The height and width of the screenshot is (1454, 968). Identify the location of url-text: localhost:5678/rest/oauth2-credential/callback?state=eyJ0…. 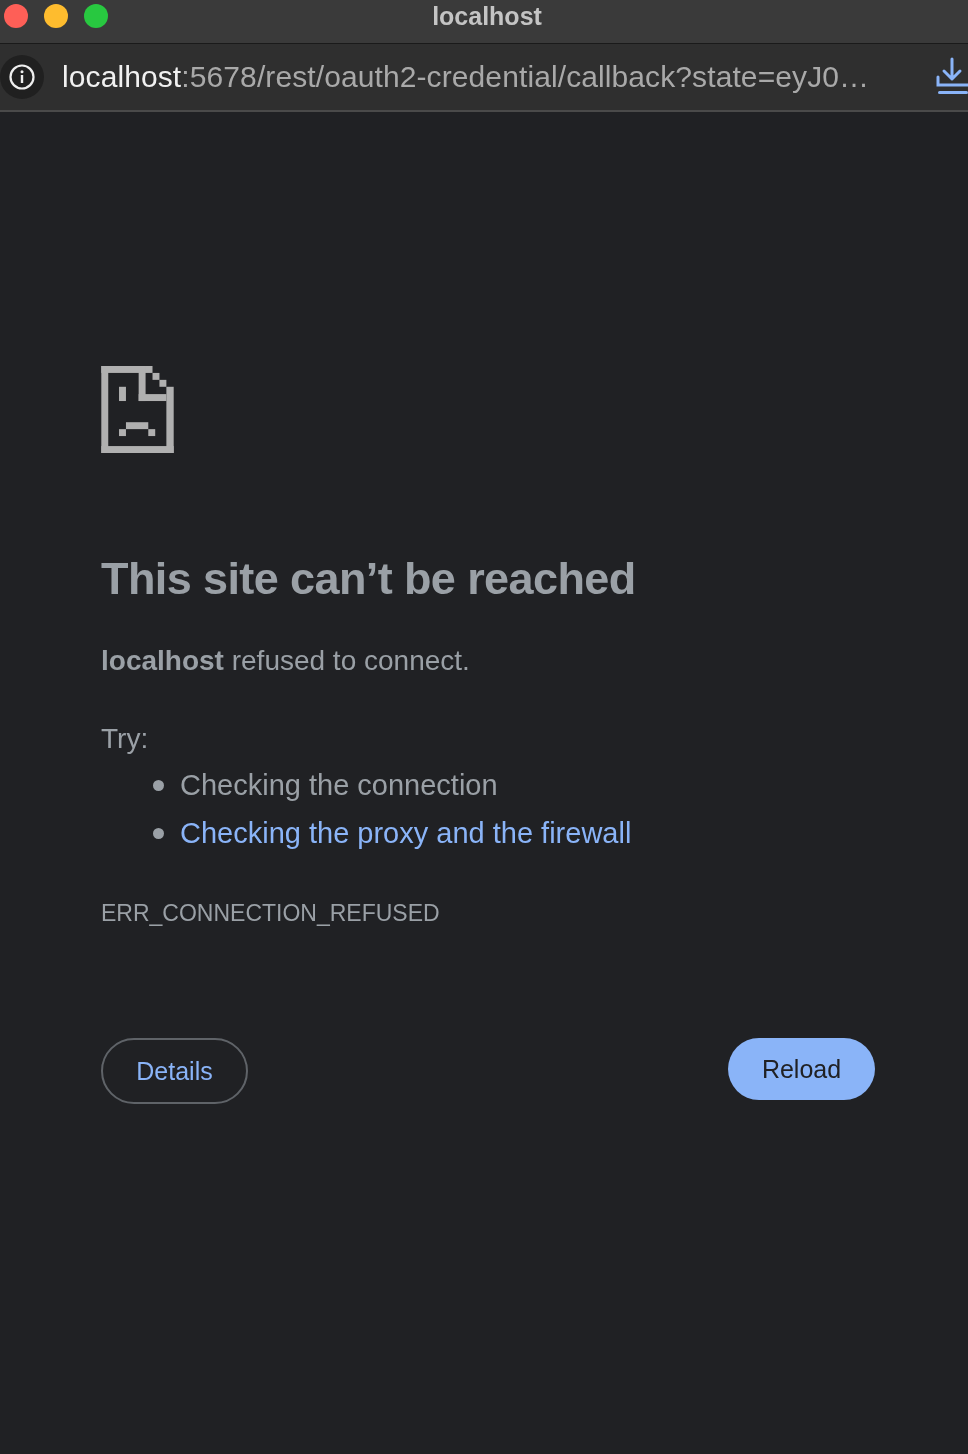
(466, 76).